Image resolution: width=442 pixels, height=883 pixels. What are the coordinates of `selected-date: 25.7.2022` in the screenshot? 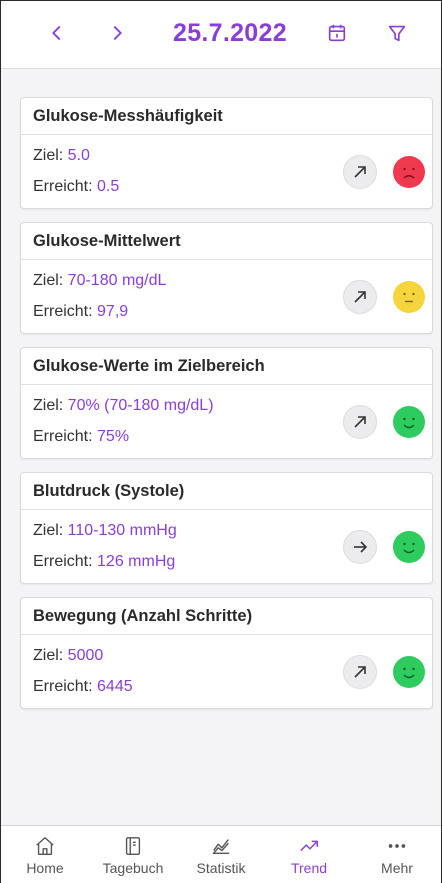 It's located at (230, 33).